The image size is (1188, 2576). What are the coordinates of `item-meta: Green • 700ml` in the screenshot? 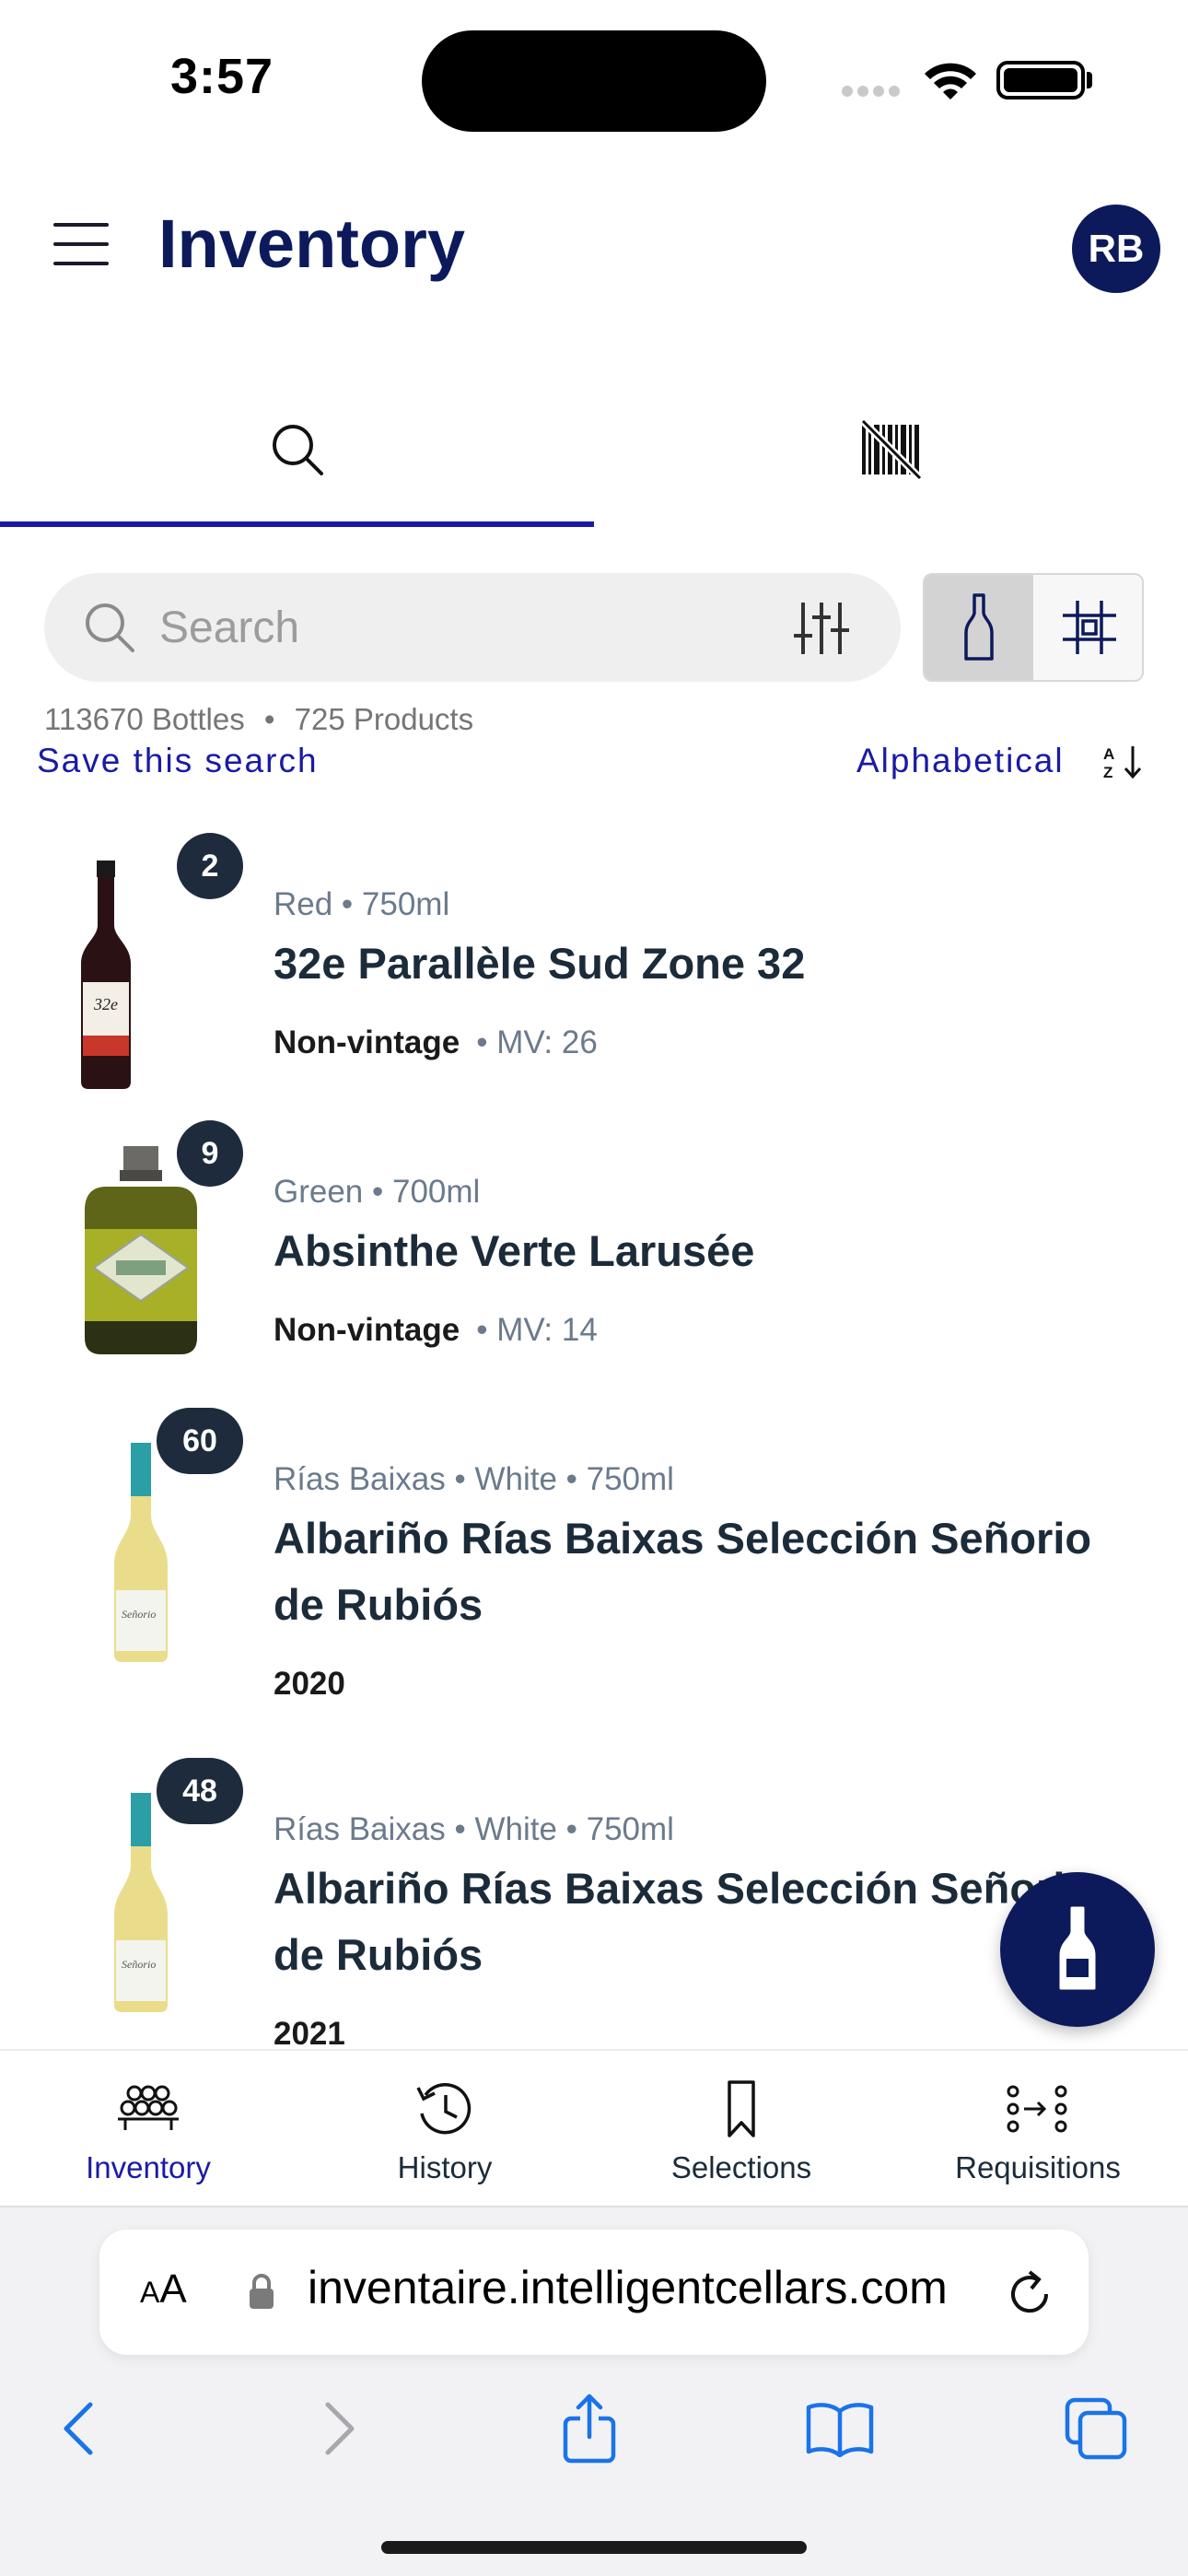 It's located at (377, 1192).